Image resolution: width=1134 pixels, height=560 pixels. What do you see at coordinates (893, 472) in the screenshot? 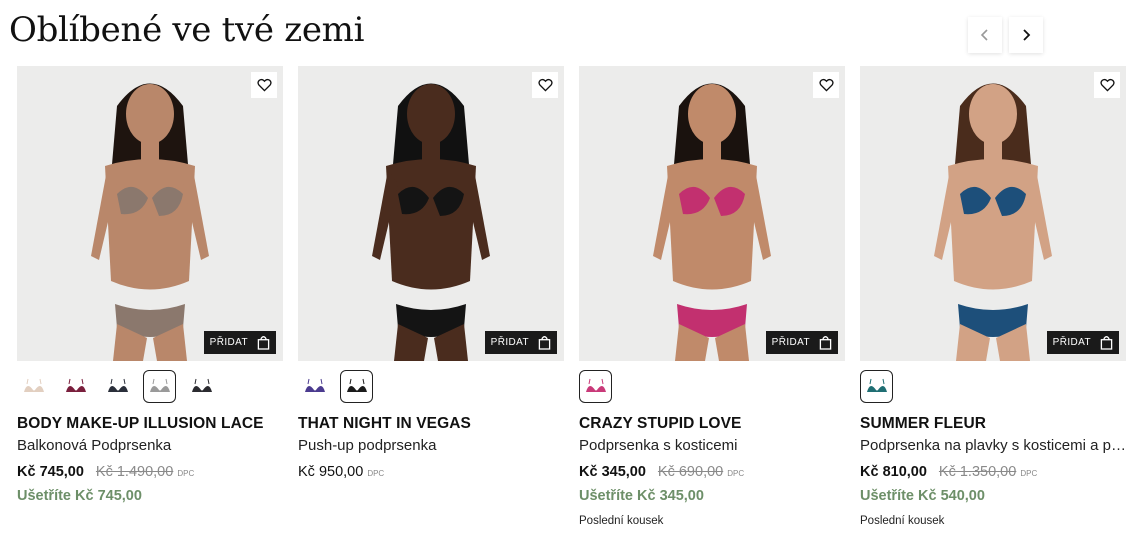
I see `current-price: Kč 810,00` at bounding box center [893, 472].